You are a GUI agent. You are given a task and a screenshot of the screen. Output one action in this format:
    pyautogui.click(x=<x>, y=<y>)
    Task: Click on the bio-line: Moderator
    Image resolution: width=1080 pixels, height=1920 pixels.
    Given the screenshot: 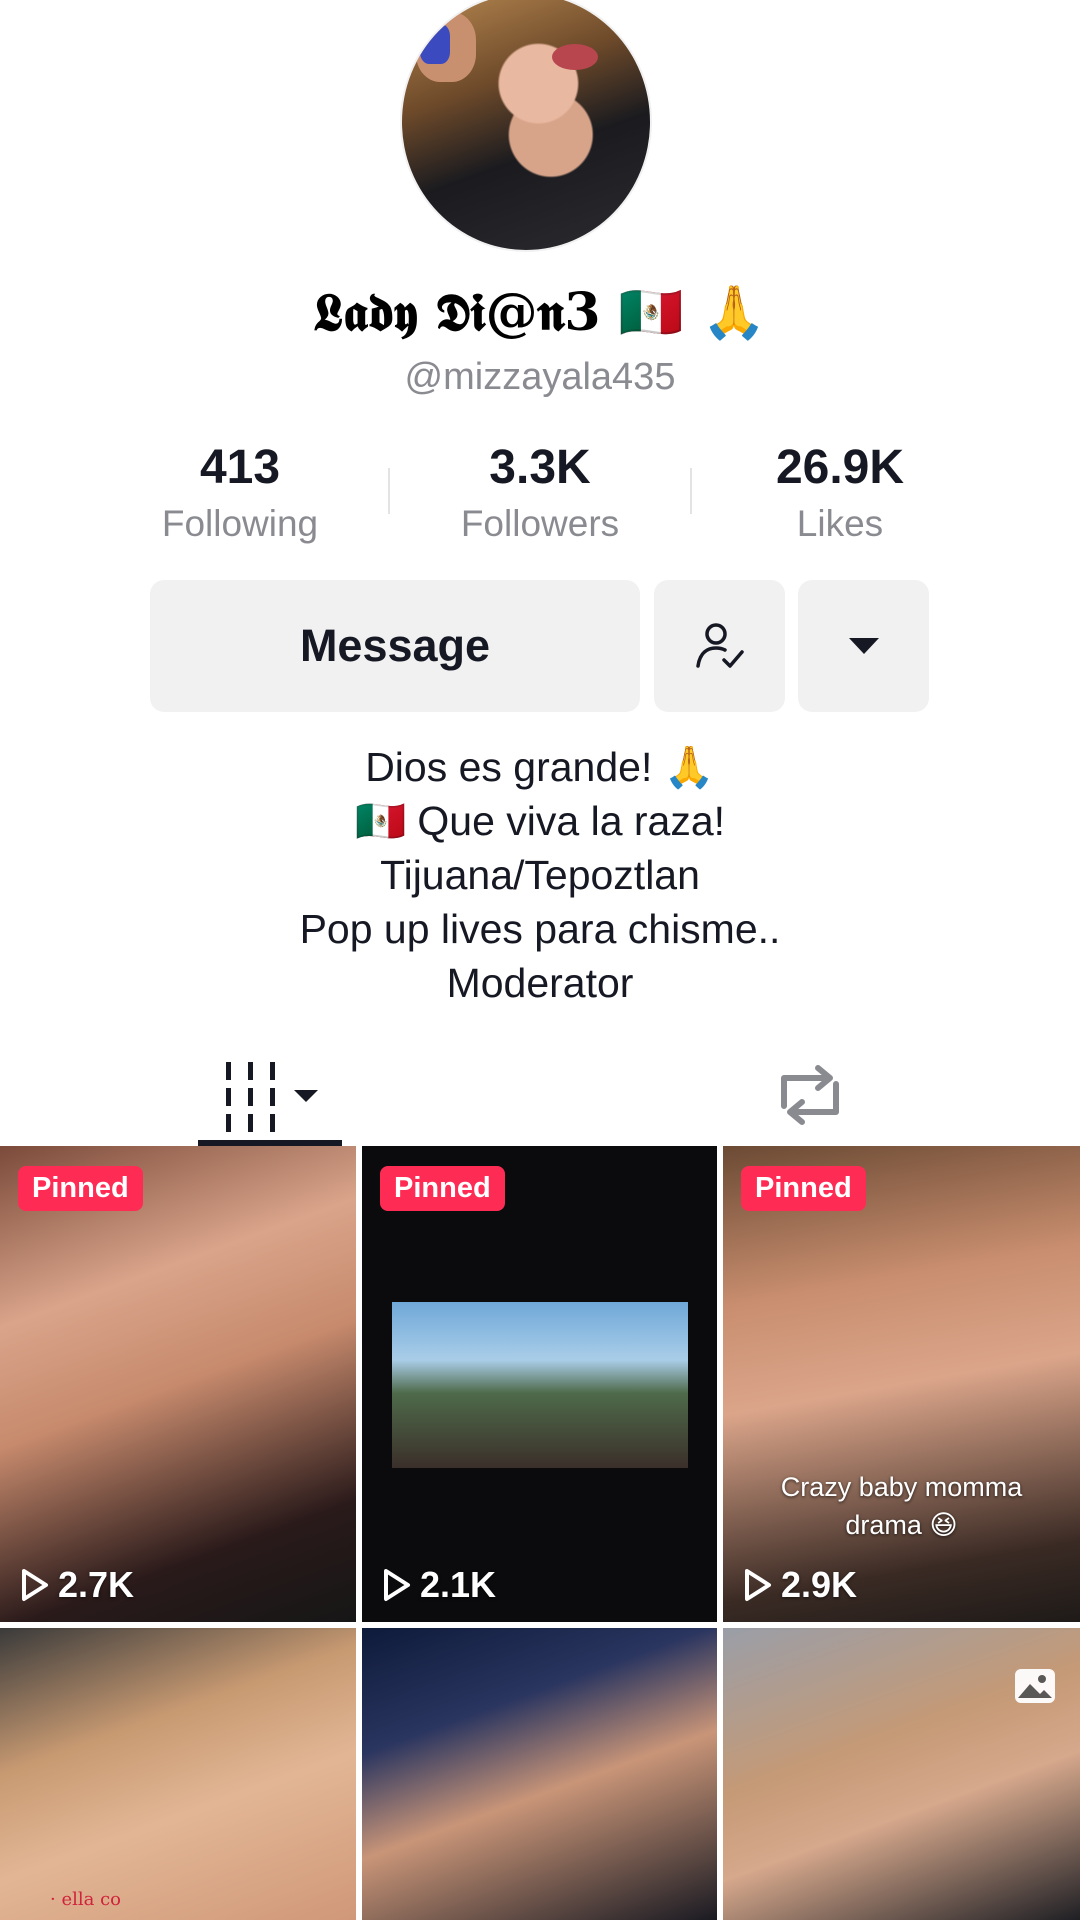 What is the action you would take?
    pyautogui.click(x=540, y=983)
    